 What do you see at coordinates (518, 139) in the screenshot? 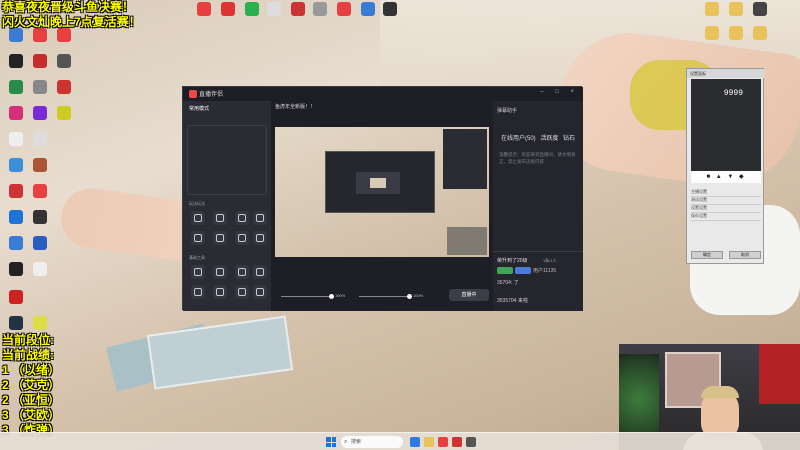
I see `tab-online-users: 在线用户(50)` at bounding box center [518, 139].